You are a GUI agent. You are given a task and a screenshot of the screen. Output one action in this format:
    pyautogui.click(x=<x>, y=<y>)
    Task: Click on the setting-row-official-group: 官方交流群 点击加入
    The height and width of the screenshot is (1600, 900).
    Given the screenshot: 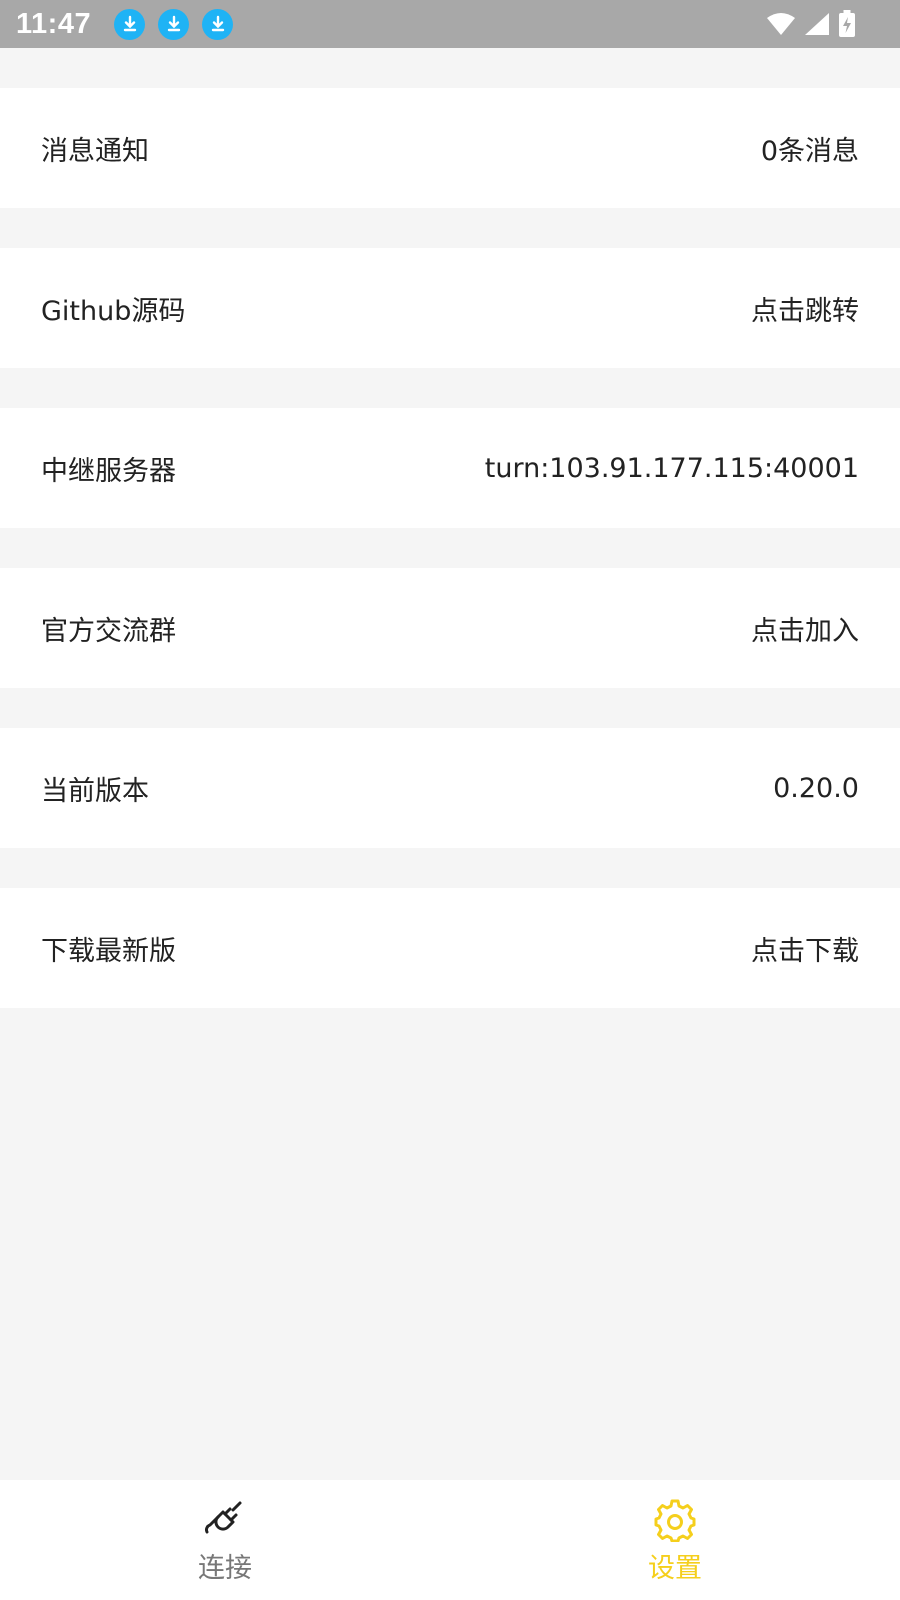 What is the action you would take?
    pyautogui.click(x=450, y=628)
    